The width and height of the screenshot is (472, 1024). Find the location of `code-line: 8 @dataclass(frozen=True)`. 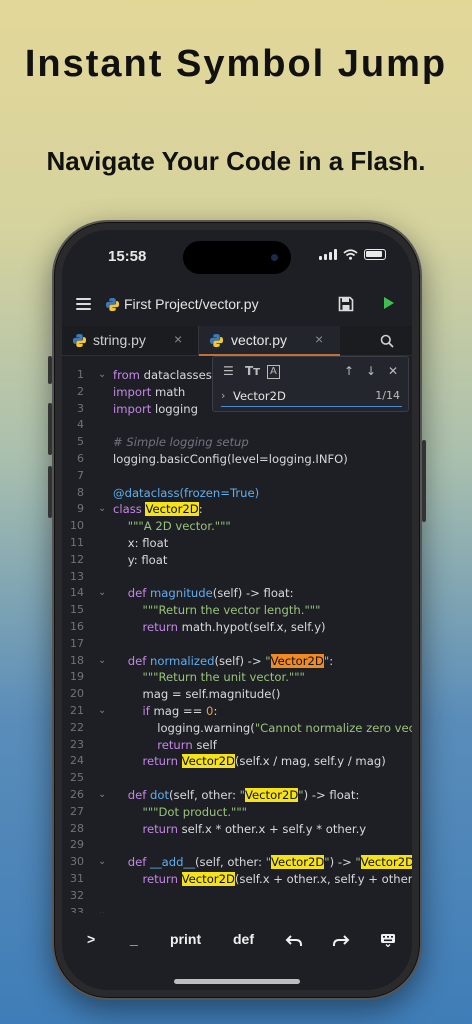

code-line: 8 @dataclass(frozen=True) is located at coordinates (237, 493).